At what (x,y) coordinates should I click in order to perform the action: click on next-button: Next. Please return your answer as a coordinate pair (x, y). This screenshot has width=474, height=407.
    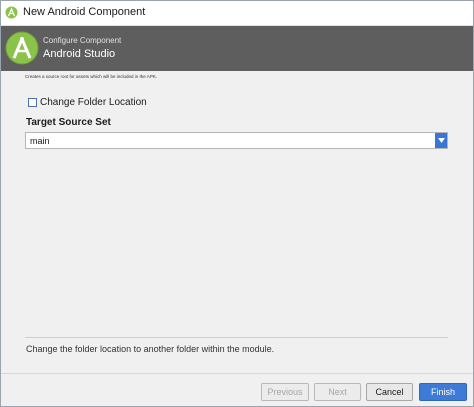
    Looking at the image, I should click on (337, 392).